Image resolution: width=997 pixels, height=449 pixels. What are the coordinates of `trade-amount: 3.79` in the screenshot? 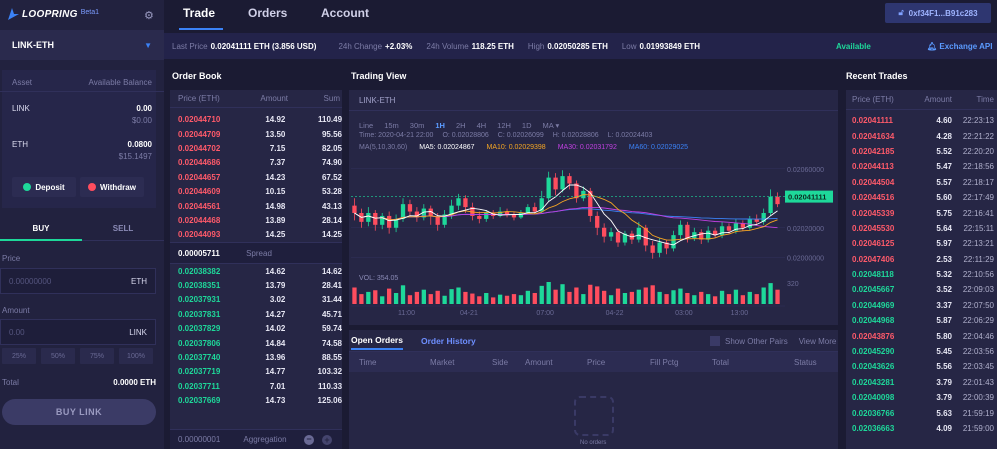 It's located at (944, 382).